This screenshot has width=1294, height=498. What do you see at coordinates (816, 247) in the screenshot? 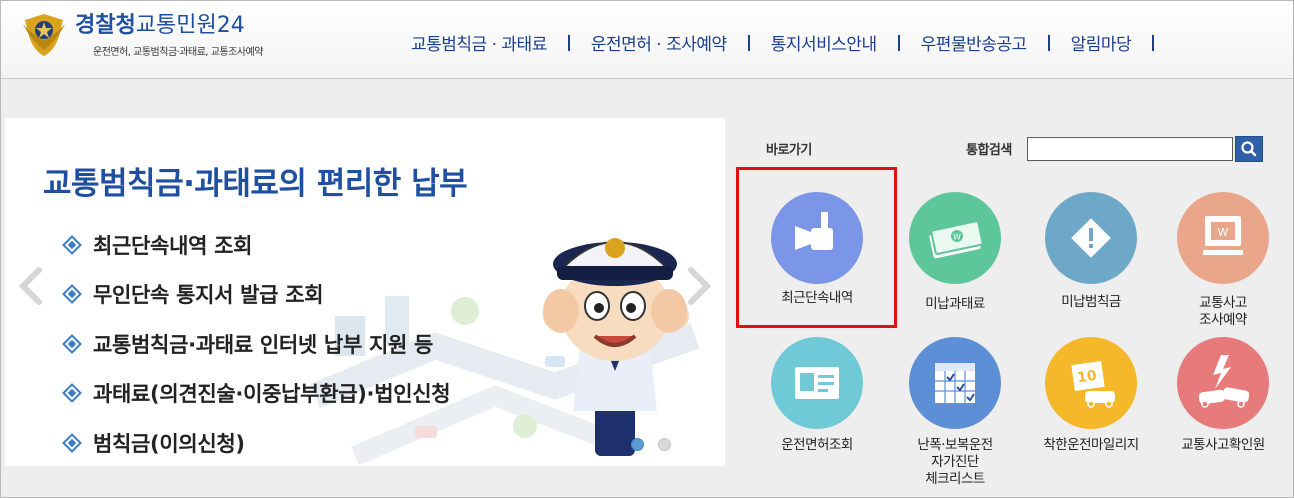
I see `highlight-box` at bounding box center [816, 247].